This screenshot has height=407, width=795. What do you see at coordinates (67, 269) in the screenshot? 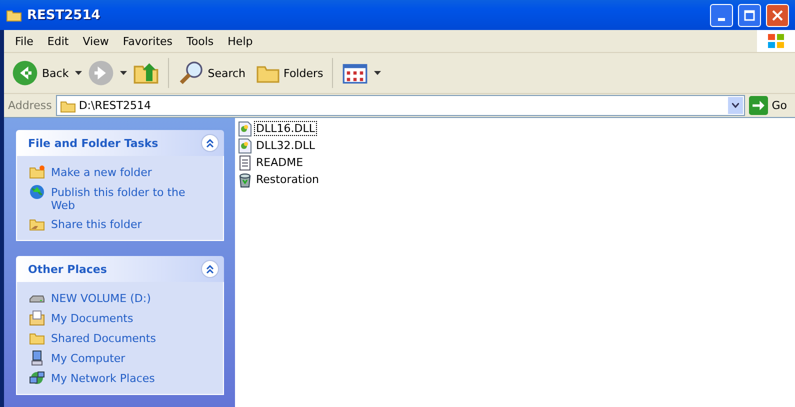
I see `panel-title: Other Places` at bounding box center [67, 269].